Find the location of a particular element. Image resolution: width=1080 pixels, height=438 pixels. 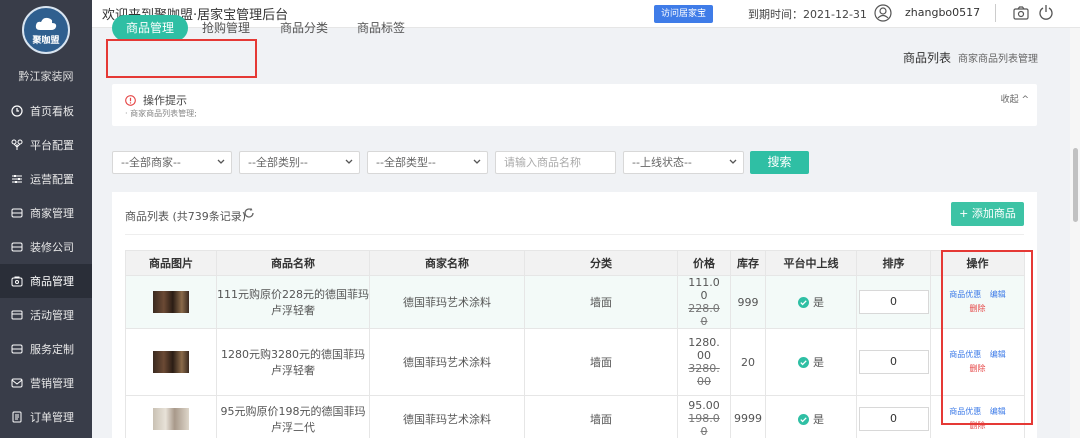

shop-name: 黔江家装网 is located at coordinates (46, 76).